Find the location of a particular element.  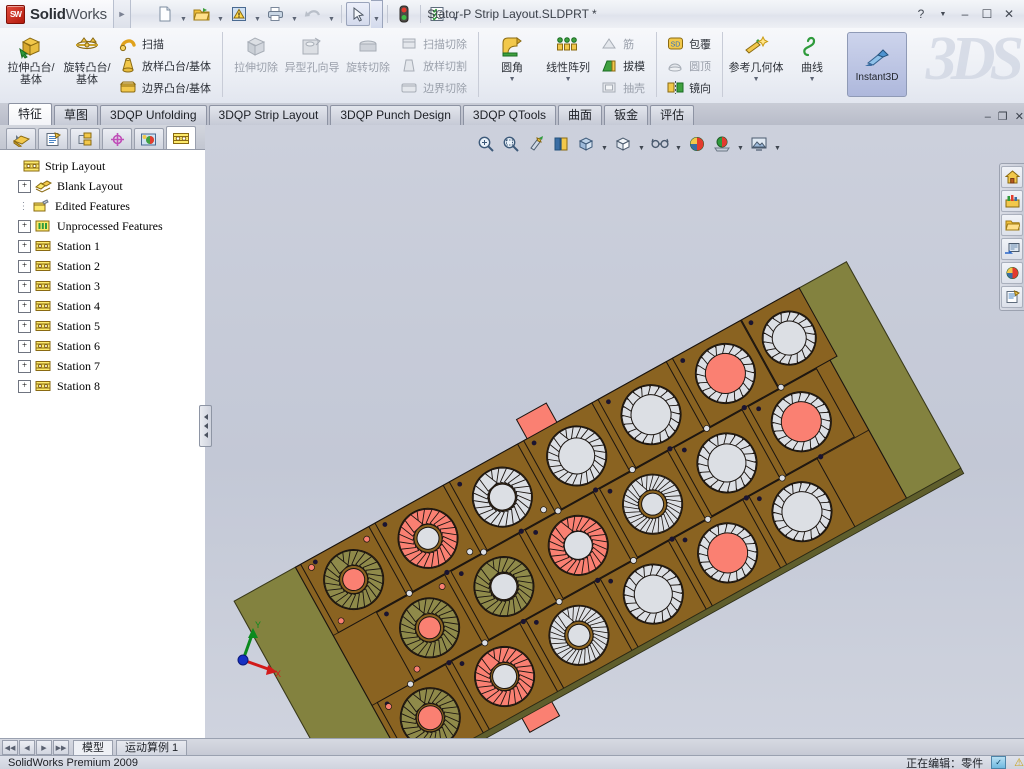

zoom-to-area-button is located at coordinates (511, 144).